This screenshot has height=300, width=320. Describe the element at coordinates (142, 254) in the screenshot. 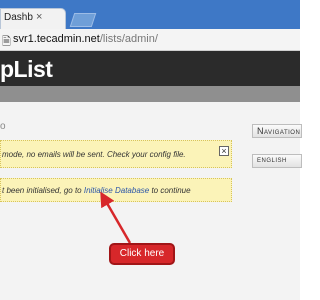

I see `click-here-callout: Click here` at that location.